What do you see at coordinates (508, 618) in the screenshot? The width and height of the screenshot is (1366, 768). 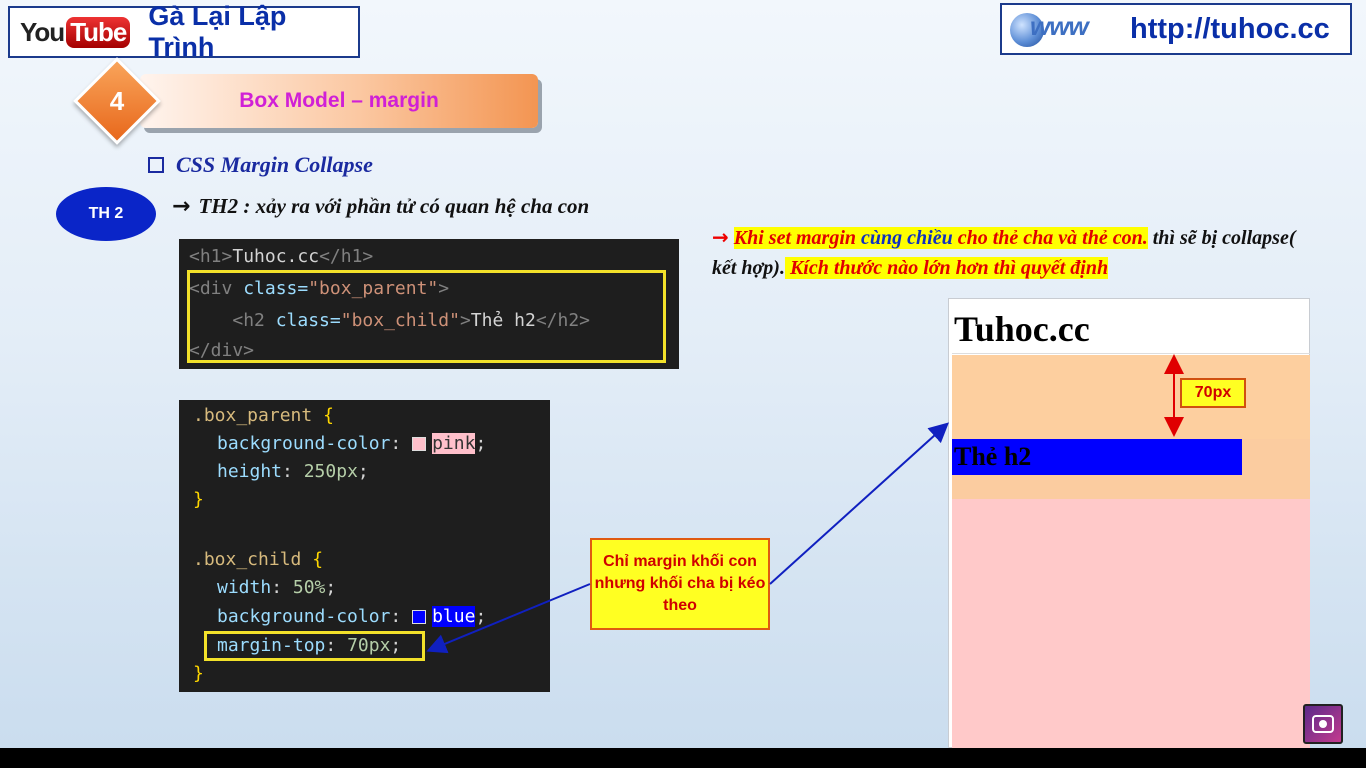 I see `callout-to-code-arrow` at bounding box center [508, 618].